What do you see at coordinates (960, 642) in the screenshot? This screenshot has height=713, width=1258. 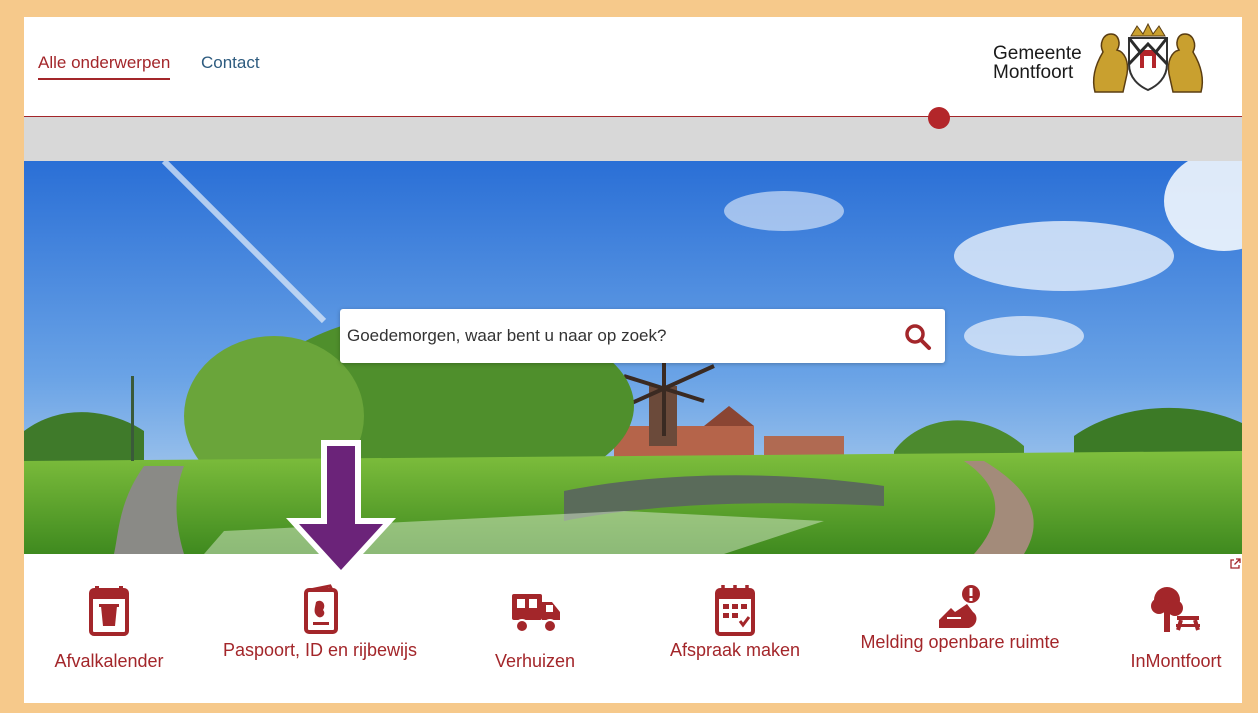 I see `tile-label: Melding openbare ruimte` at bounding box center [960, 642].